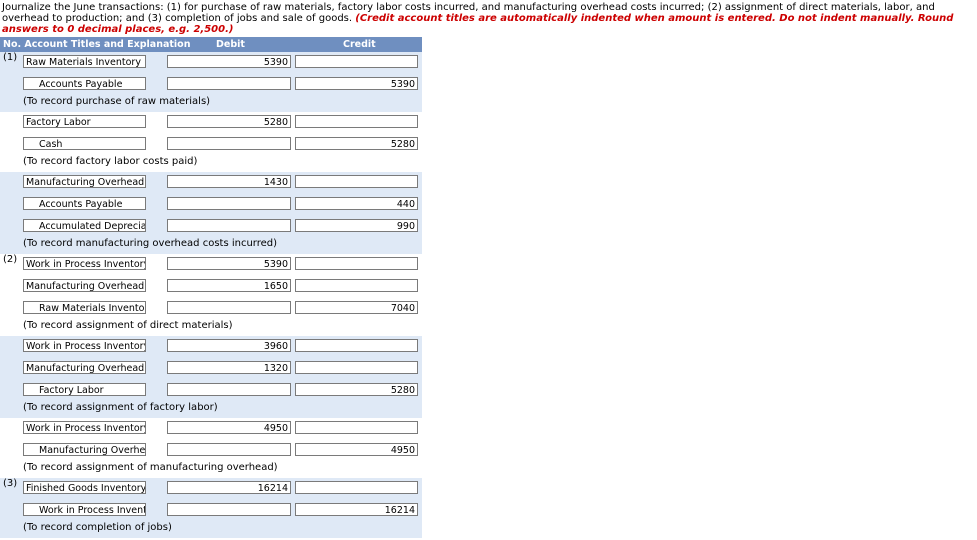 The width and height of the screenshot is (977, 540). I want to click on debit-amount-input: 1430, so click(229, 181).